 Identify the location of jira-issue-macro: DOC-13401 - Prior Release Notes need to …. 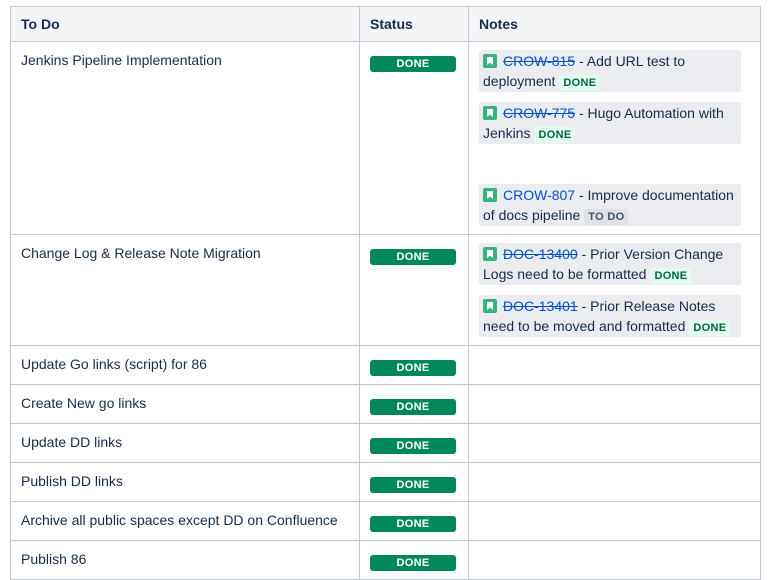
(610, 316).